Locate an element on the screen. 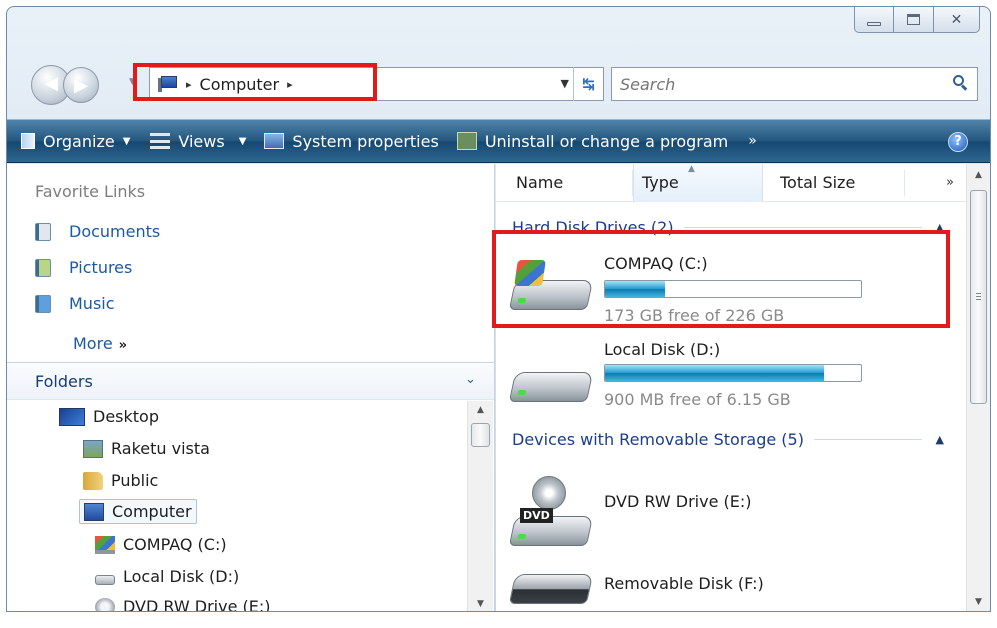  dvd-drive-icon is located at coordinates (105, 604).